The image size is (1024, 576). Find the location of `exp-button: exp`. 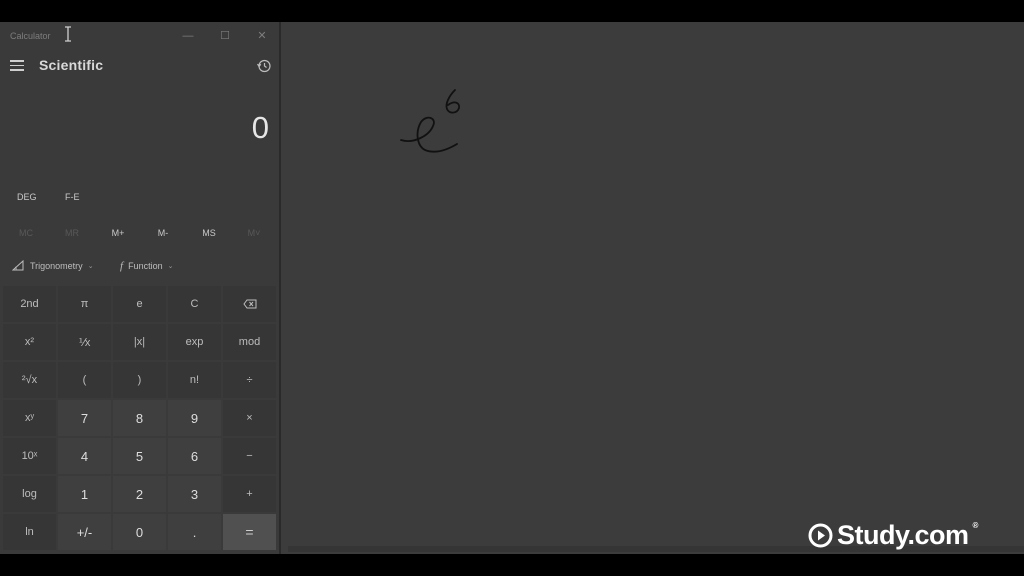

exp-button: exp is located at coordinates (194, 342).